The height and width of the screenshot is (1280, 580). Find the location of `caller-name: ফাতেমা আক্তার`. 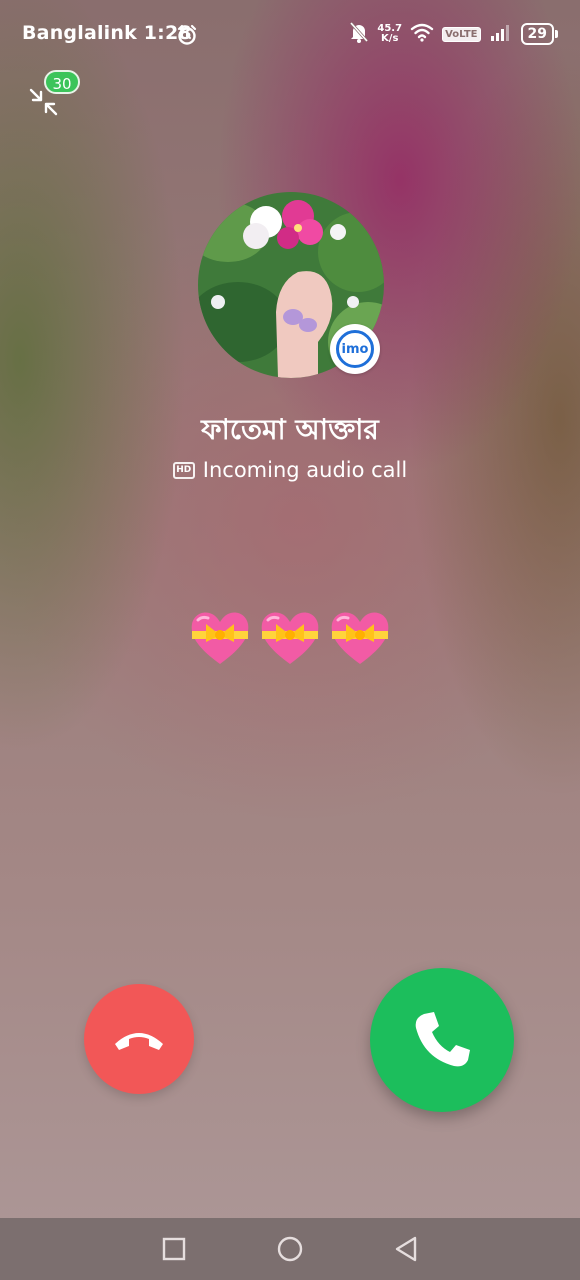

caller-name: ফাতেমা আক্তার is located at coordinates (290, 429).